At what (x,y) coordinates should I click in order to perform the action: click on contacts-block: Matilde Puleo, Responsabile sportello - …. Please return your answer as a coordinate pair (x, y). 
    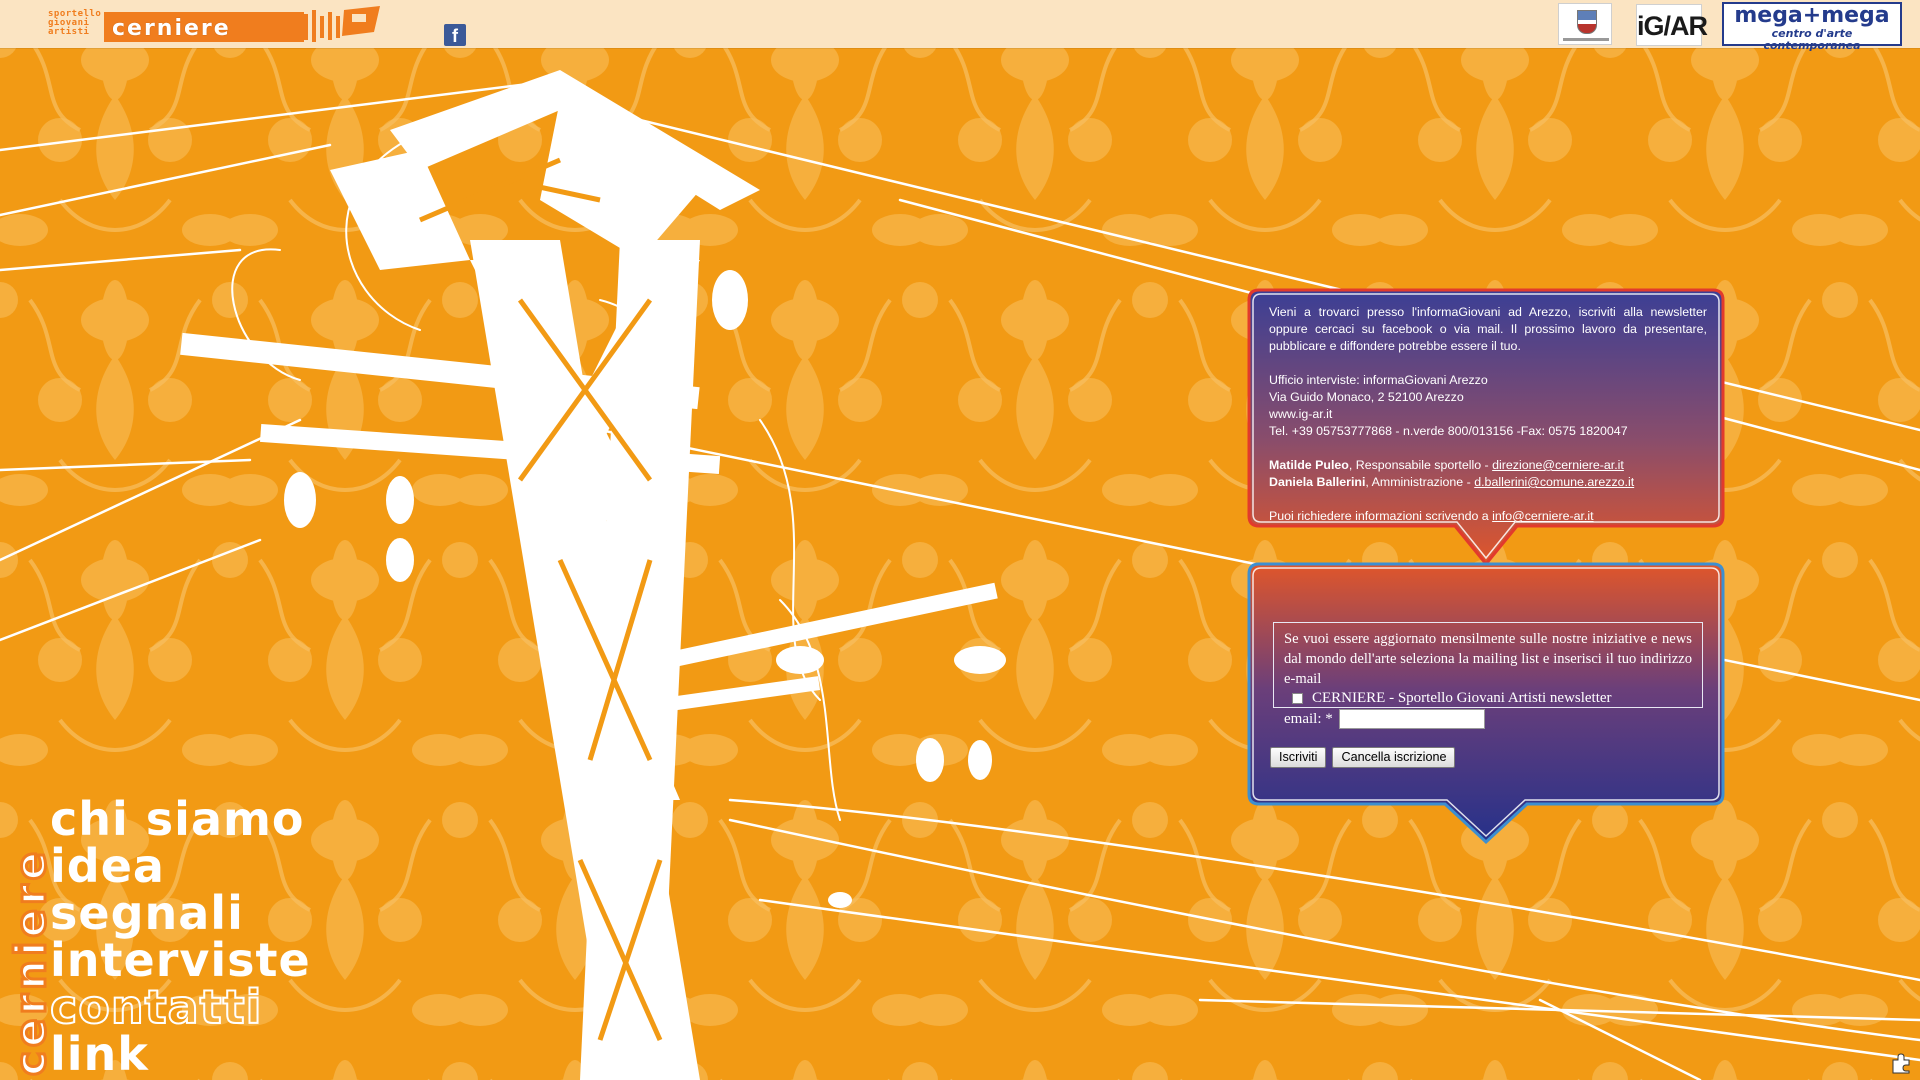
    Looking at the image, I should click on (1488, 474).